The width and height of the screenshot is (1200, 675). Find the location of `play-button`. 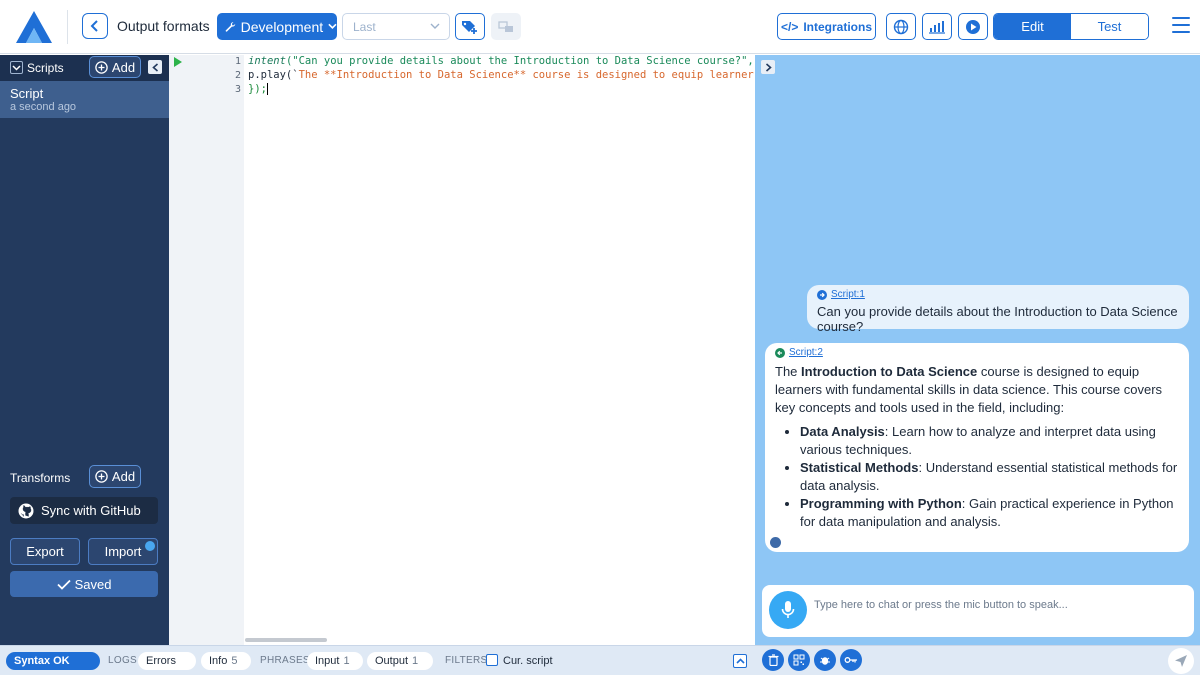

play-button is located at coordinates (973, 26).